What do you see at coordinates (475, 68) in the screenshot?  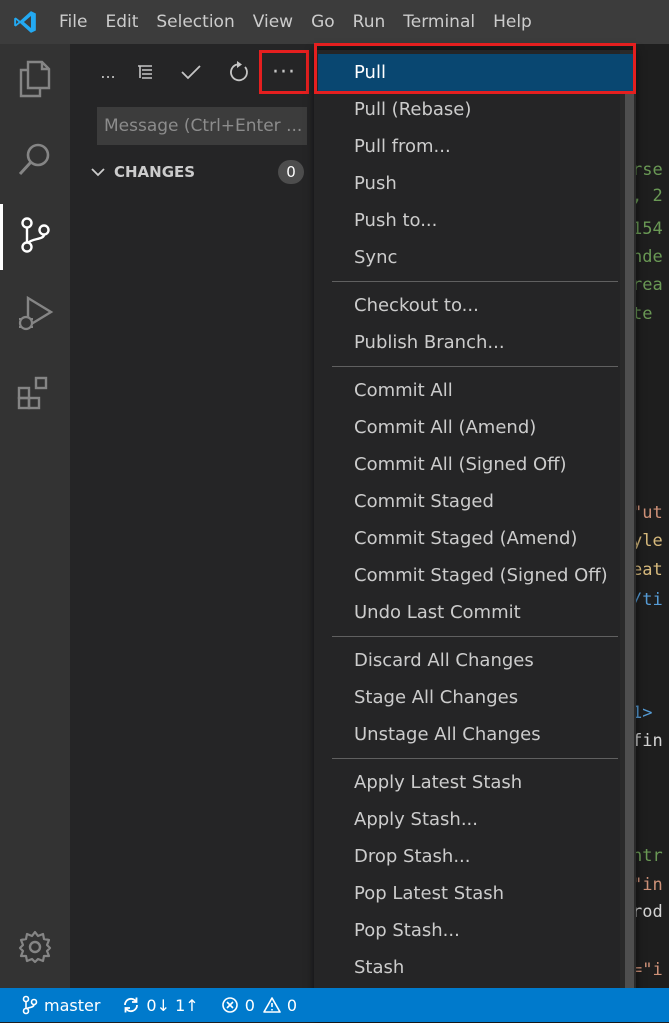 I see `highlight-box-pull` at bounding box center [475, 68].